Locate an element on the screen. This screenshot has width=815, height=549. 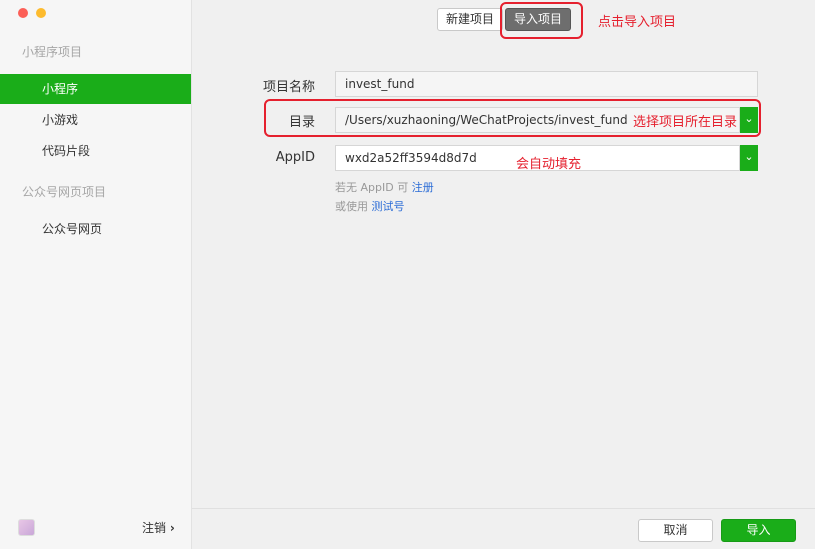
new-project-button: 新建项目 is located at coordinates (470, 19).